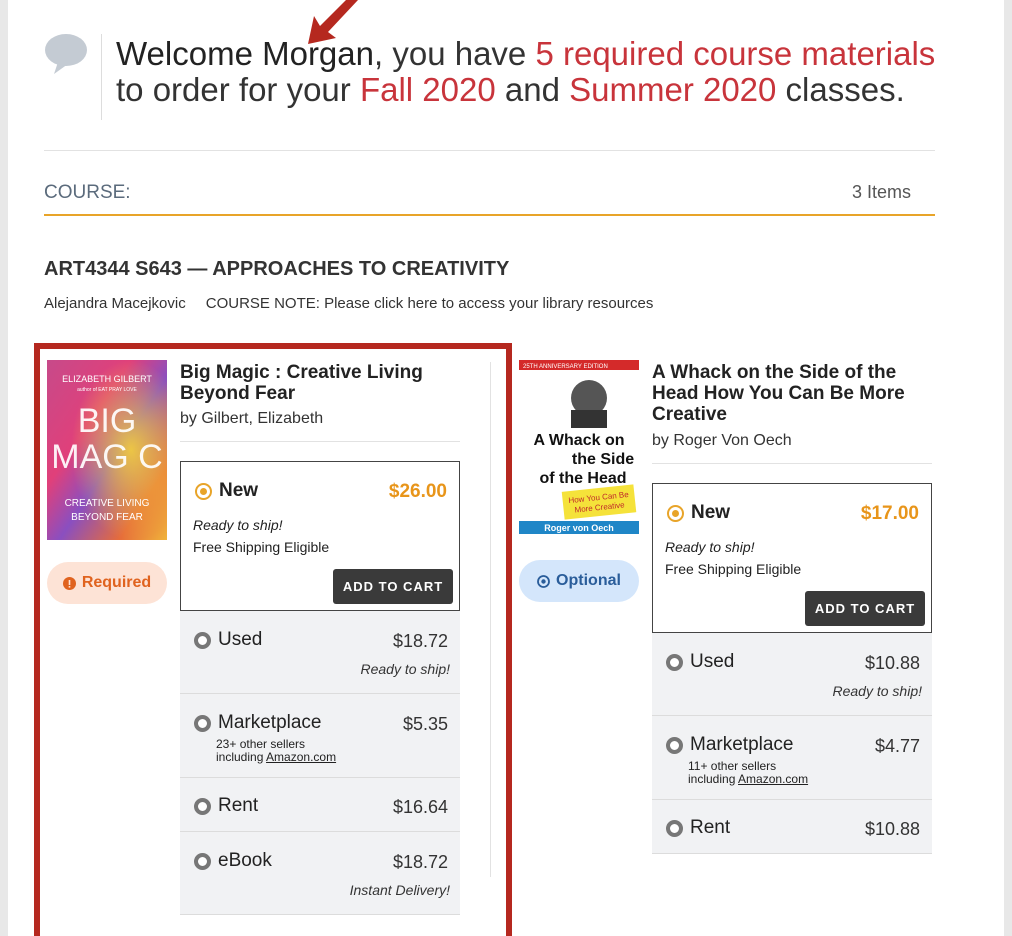  I want to click on add-to-cart-button: ADD TO CART, so click(865, 608).